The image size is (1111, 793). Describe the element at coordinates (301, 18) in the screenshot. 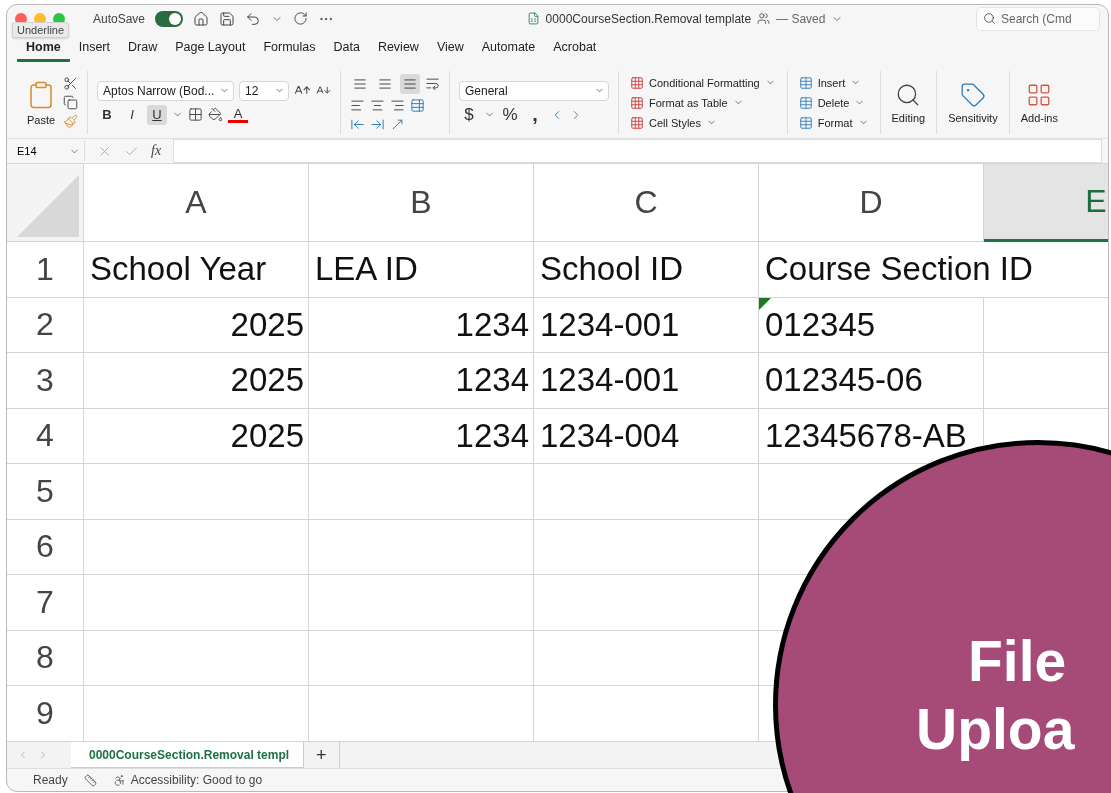

I see `redo-icon` at that location.